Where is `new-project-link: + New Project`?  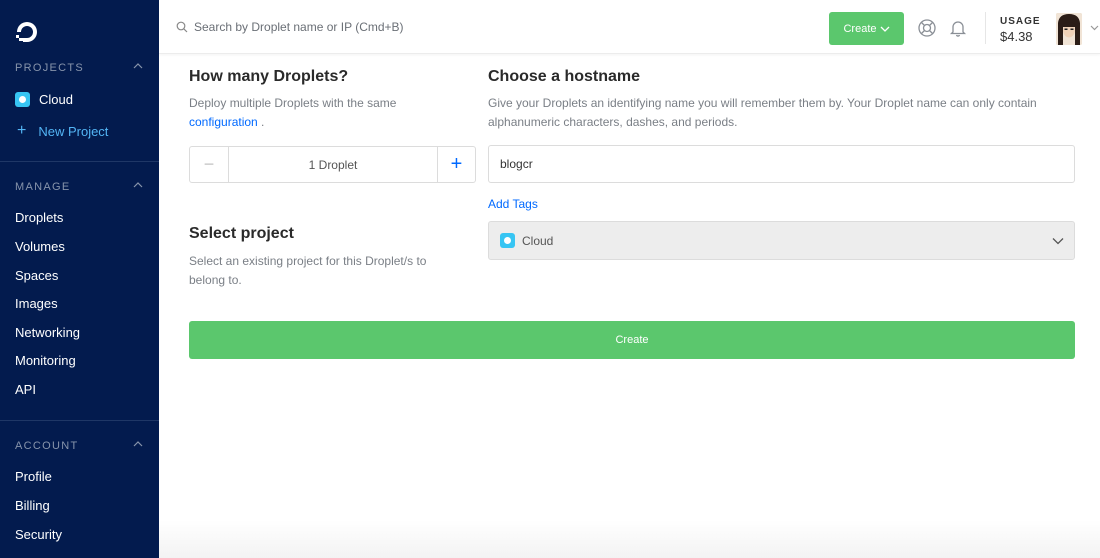
new-project-link: + New Project is located at coordinates (62, 131).